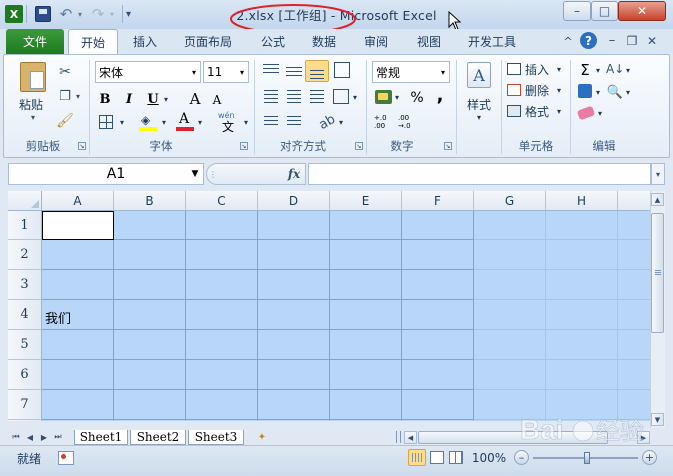 Image resolution: width=673 pixels, height=476 pixels. What do you see at coordinates (78, 420) in the screenshot?
I see `cell-a8` at bounding box center [78, 420].